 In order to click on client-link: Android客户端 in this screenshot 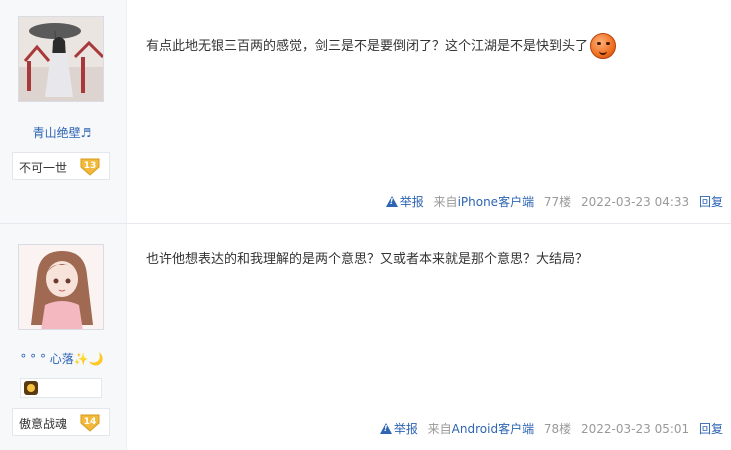, I will do `click(493, 429)`.